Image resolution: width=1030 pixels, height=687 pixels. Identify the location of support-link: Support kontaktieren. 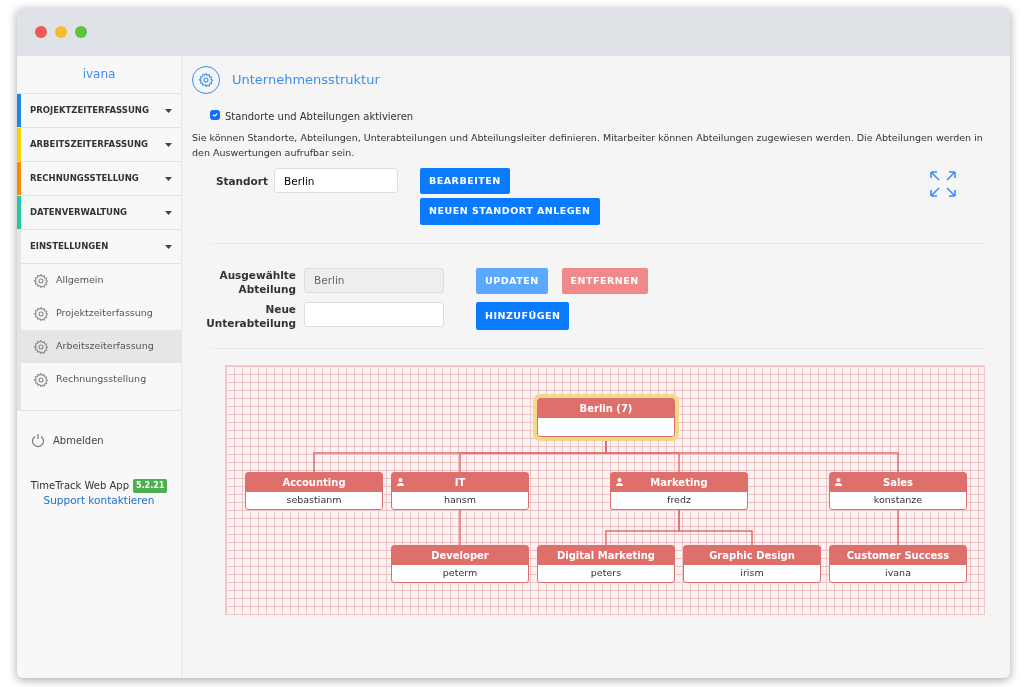
(99, 501).